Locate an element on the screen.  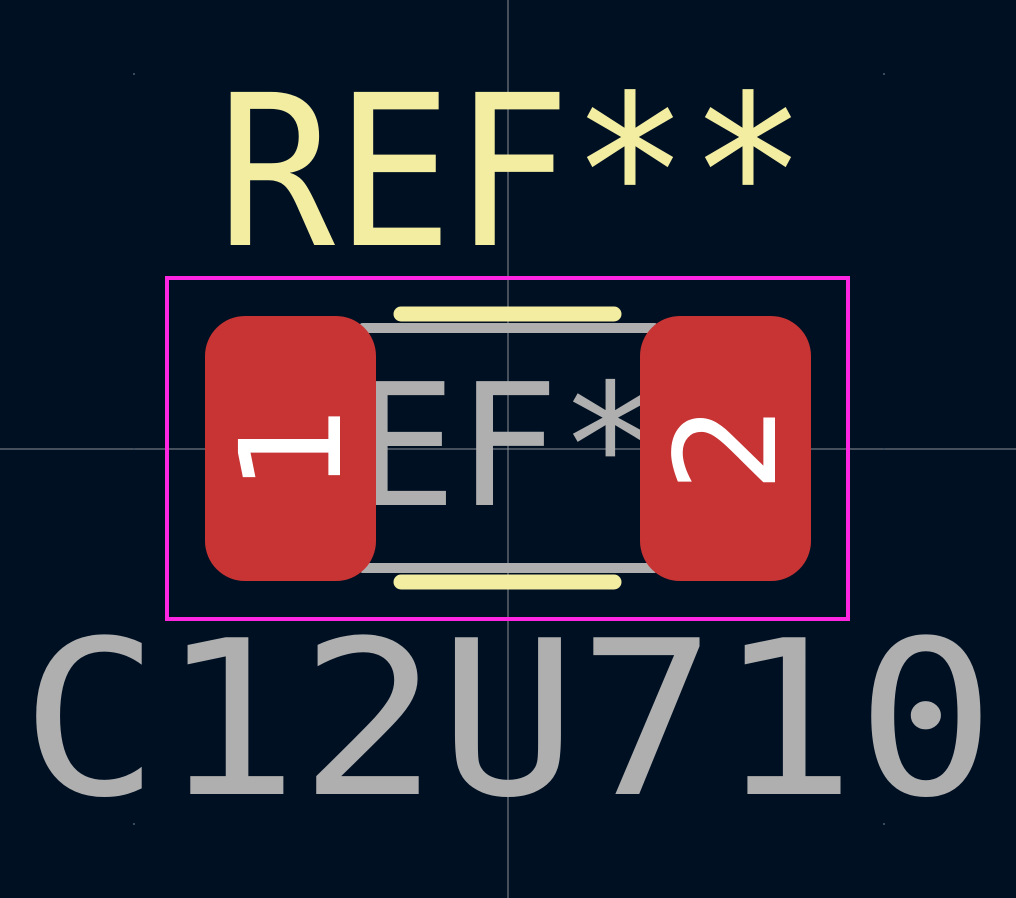
fab-reference-text: EF* is located at coordinates (507, 447).